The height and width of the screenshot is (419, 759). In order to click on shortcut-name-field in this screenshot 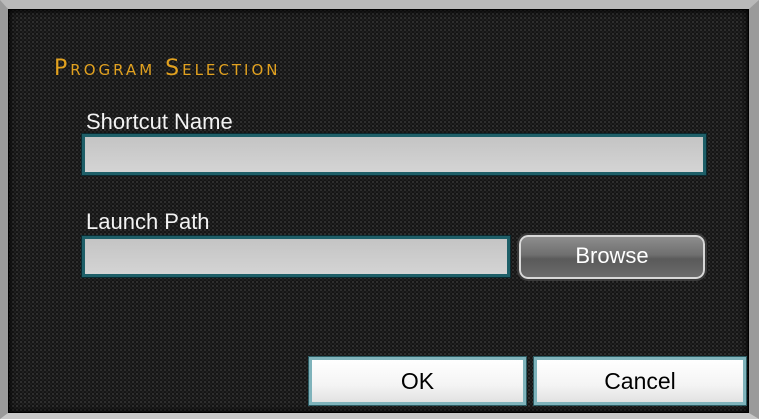, I will do `click(394, 154)`.